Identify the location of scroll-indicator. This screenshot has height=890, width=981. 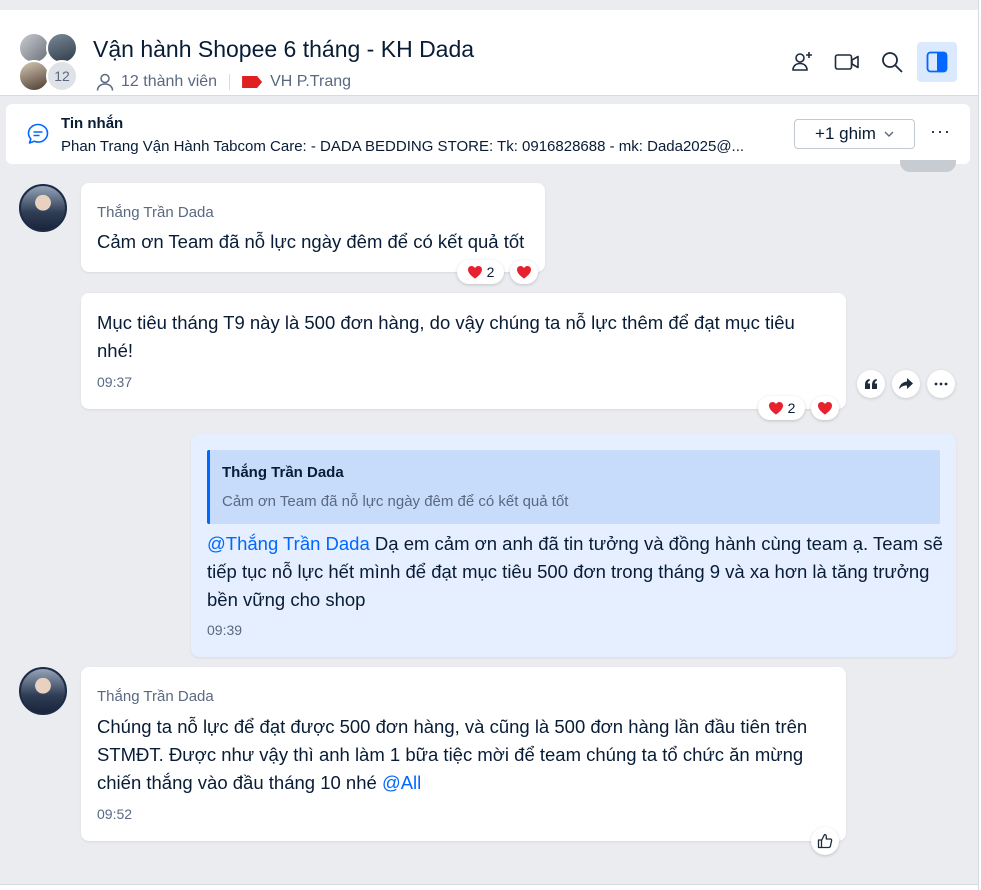
(928, 166).